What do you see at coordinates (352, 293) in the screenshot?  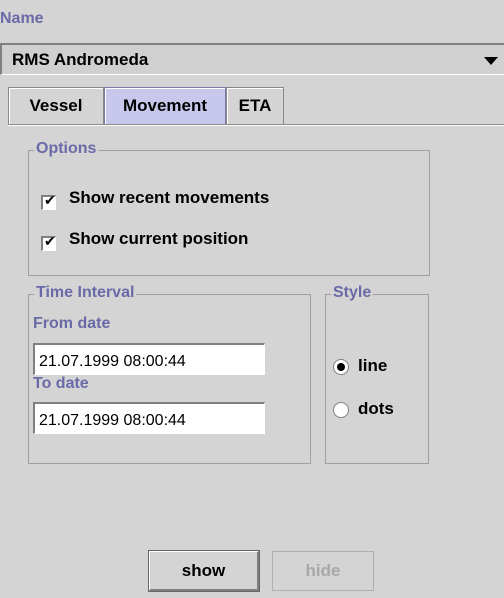 I see `style-title: Style` at bounding box center [352, 293].